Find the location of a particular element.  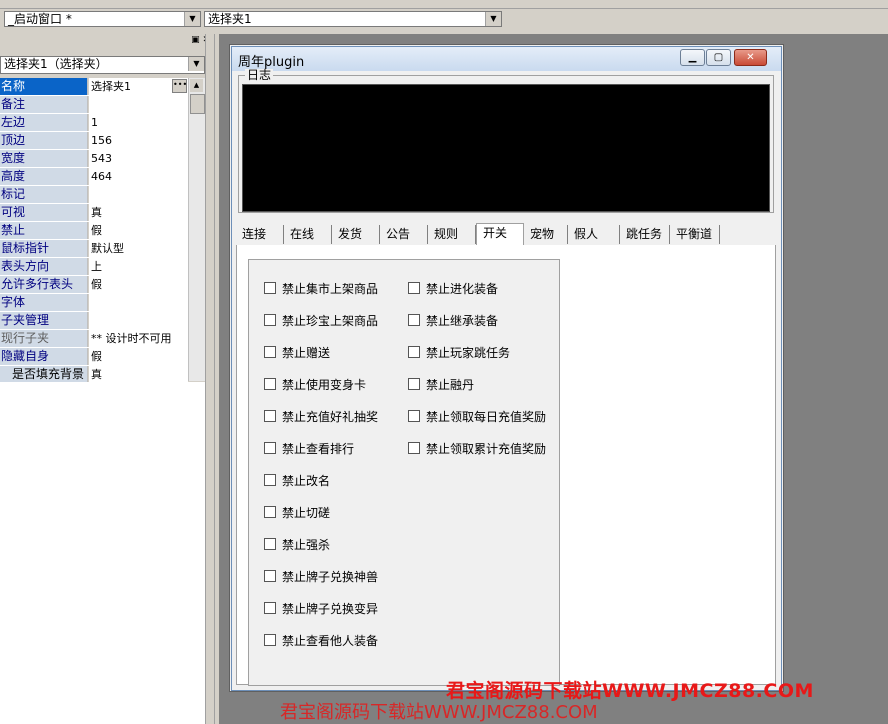

property-row: 可视真 is located at coordinates (94, 213).